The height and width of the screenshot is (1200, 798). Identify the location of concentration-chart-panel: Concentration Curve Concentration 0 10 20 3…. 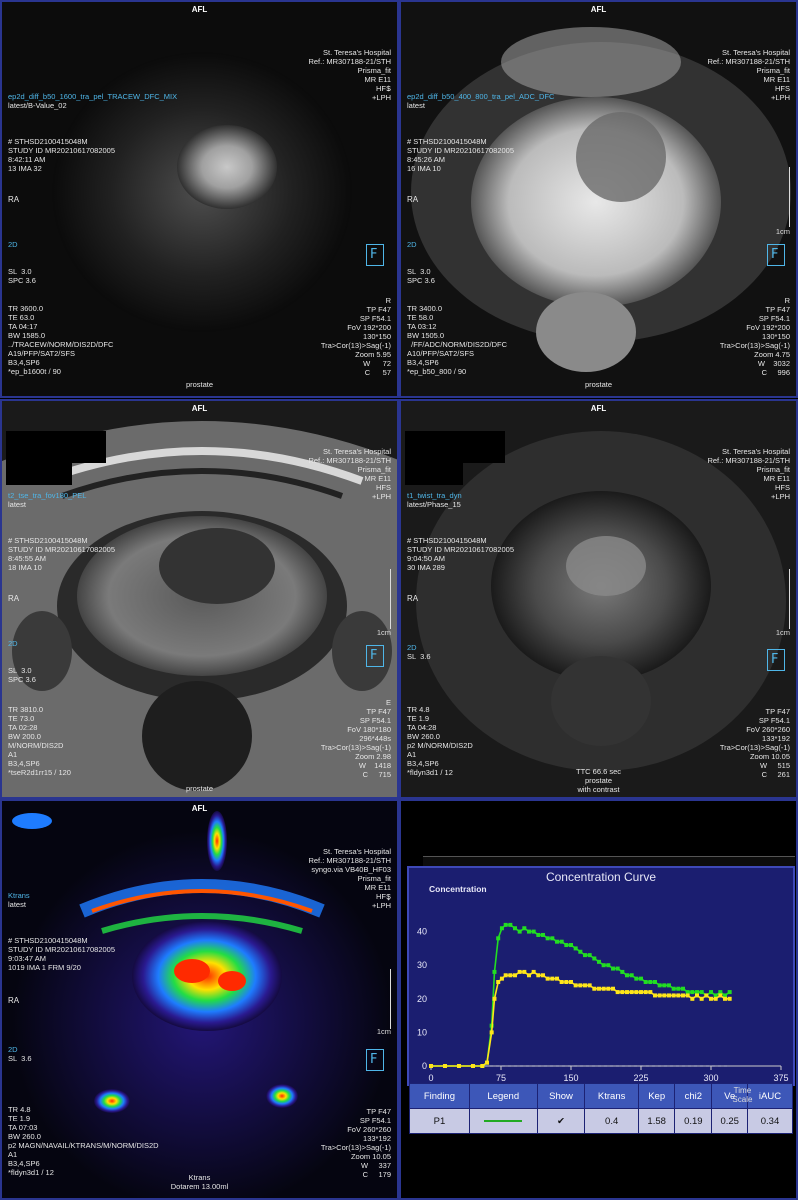
(601, 976).